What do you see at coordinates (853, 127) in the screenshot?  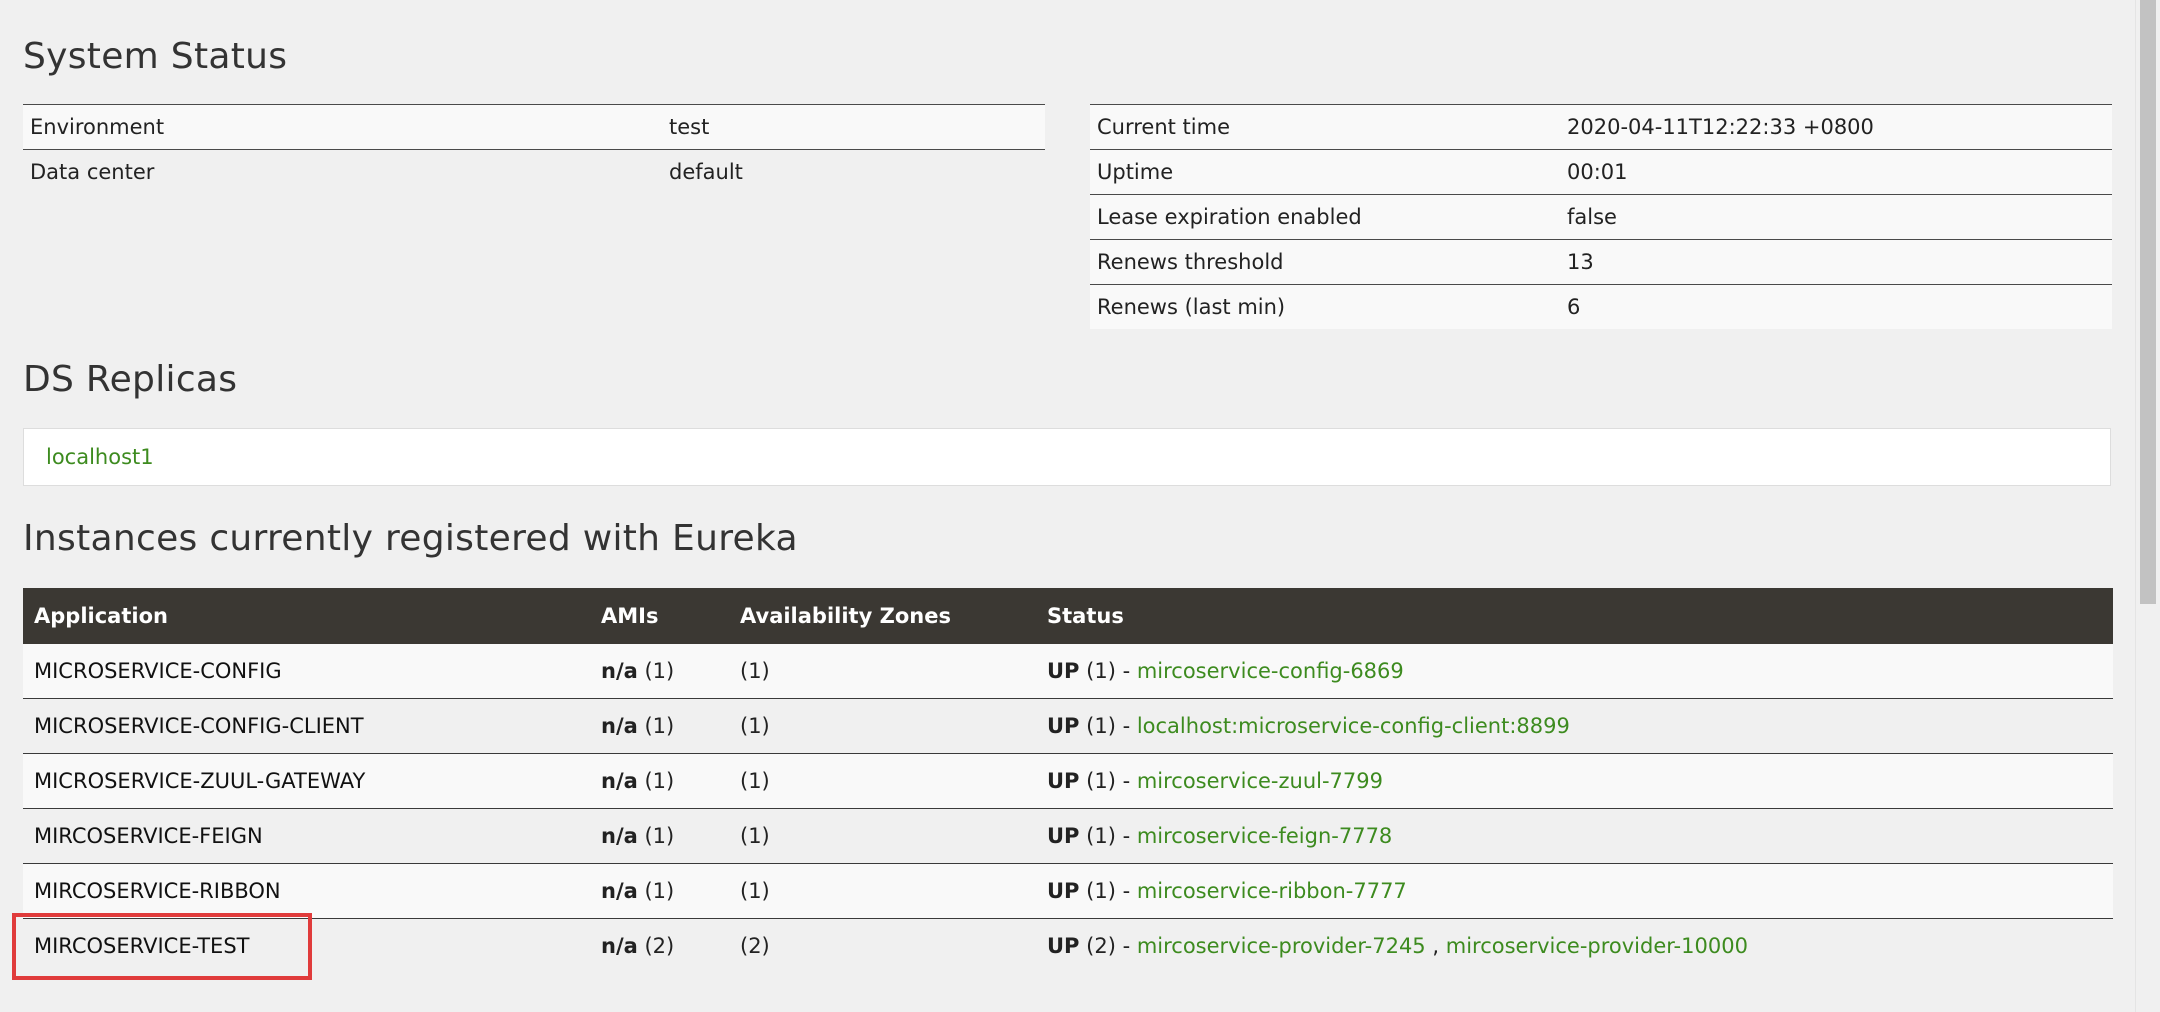 I see `environment-value: test` at bounding box center [853, 127].